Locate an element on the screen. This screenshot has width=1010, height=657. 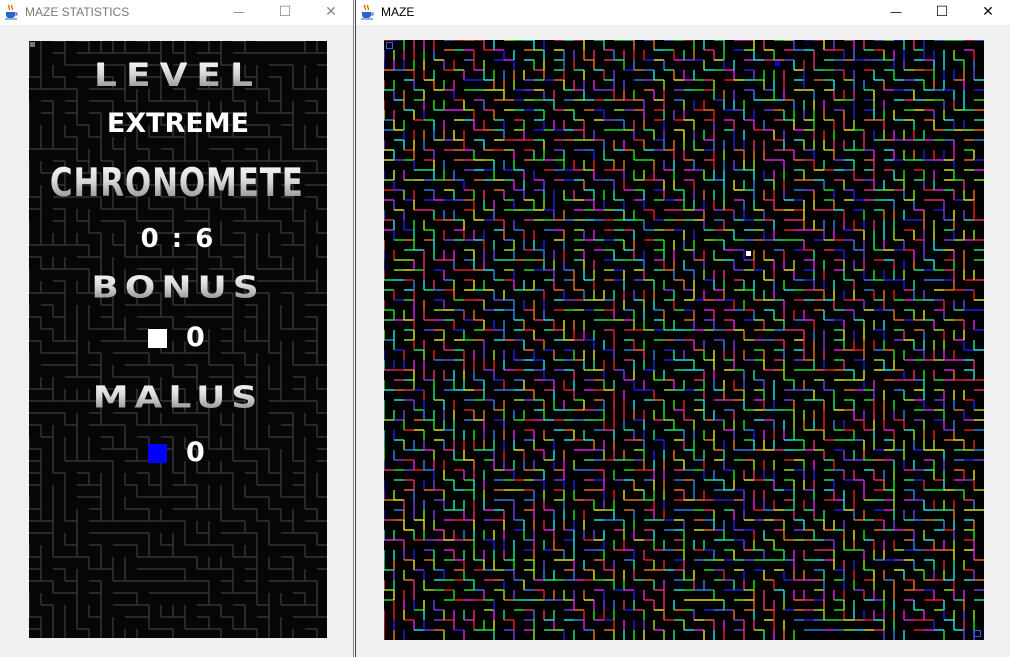
stats-close-button: ✕ is located at coordinates (331, 12).